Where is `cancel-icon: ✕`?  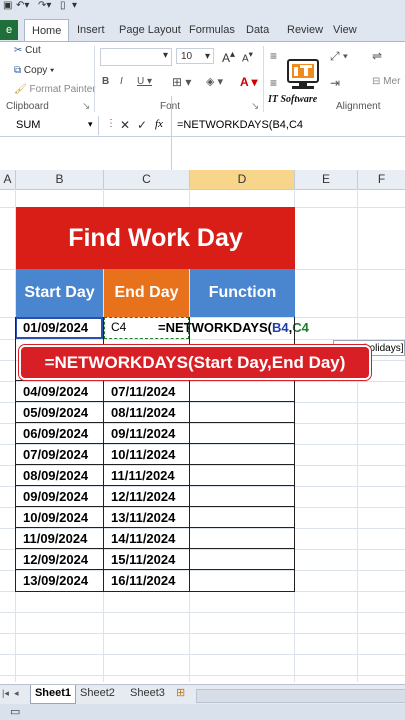 cancel-icon: ✕ is located at coordinates (125, 125).